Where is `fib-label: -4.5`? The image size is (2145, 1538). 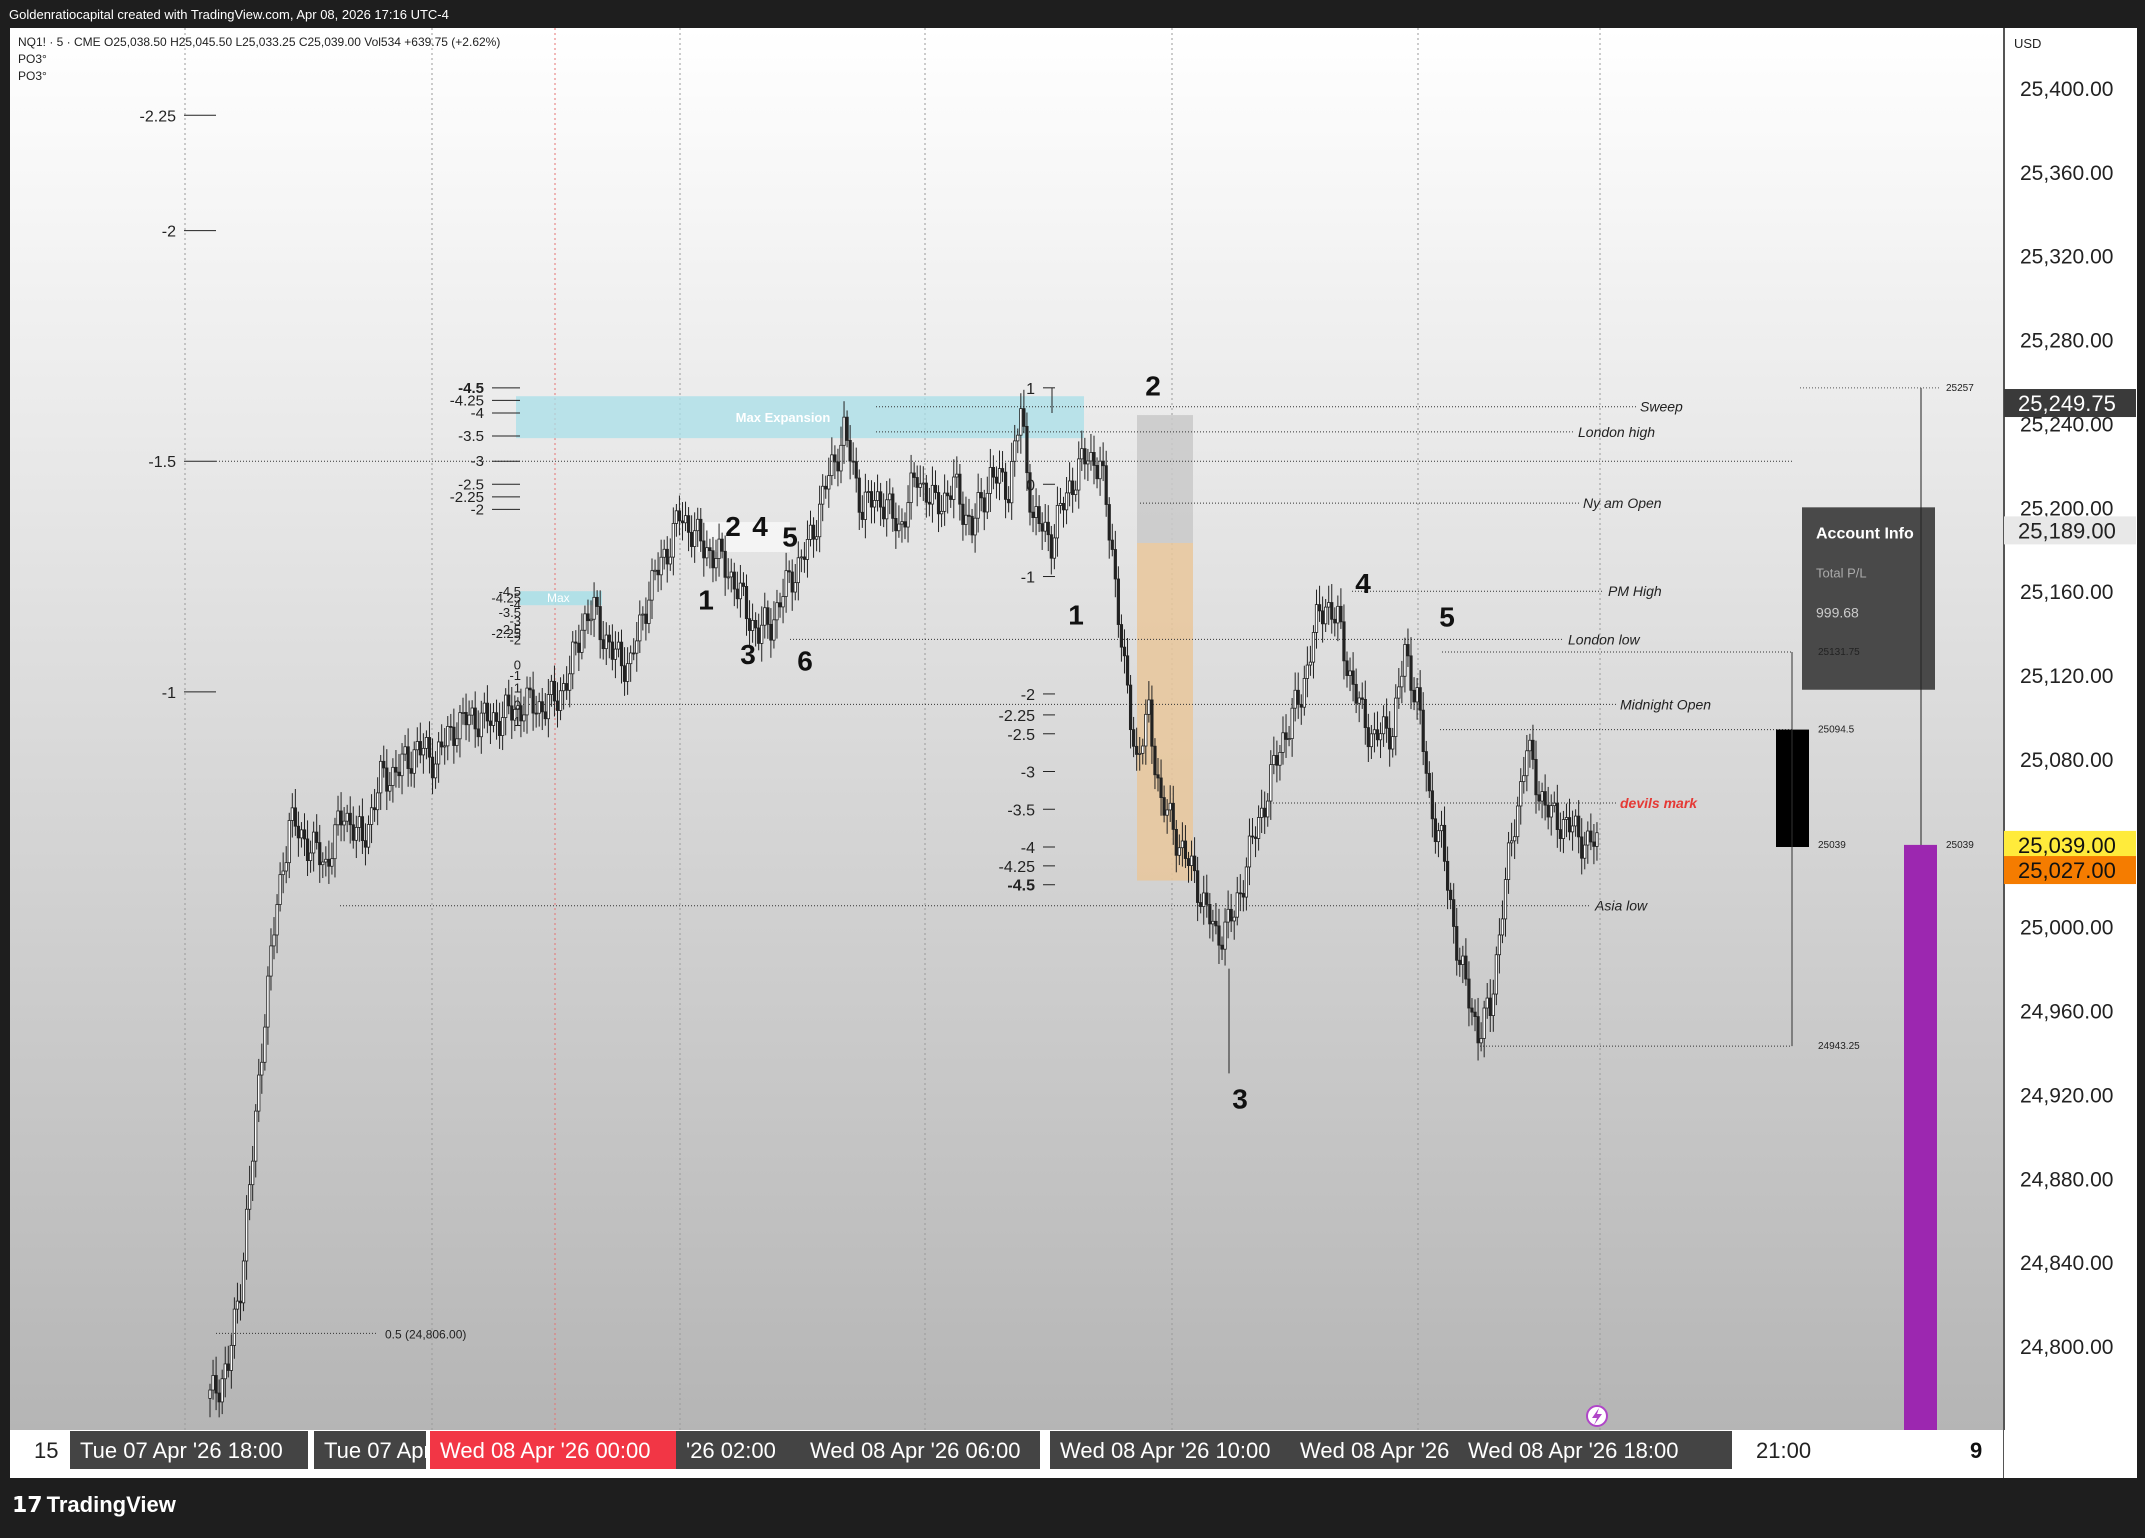 fib-label: -4.5 is located at coordinates (1021, 886).